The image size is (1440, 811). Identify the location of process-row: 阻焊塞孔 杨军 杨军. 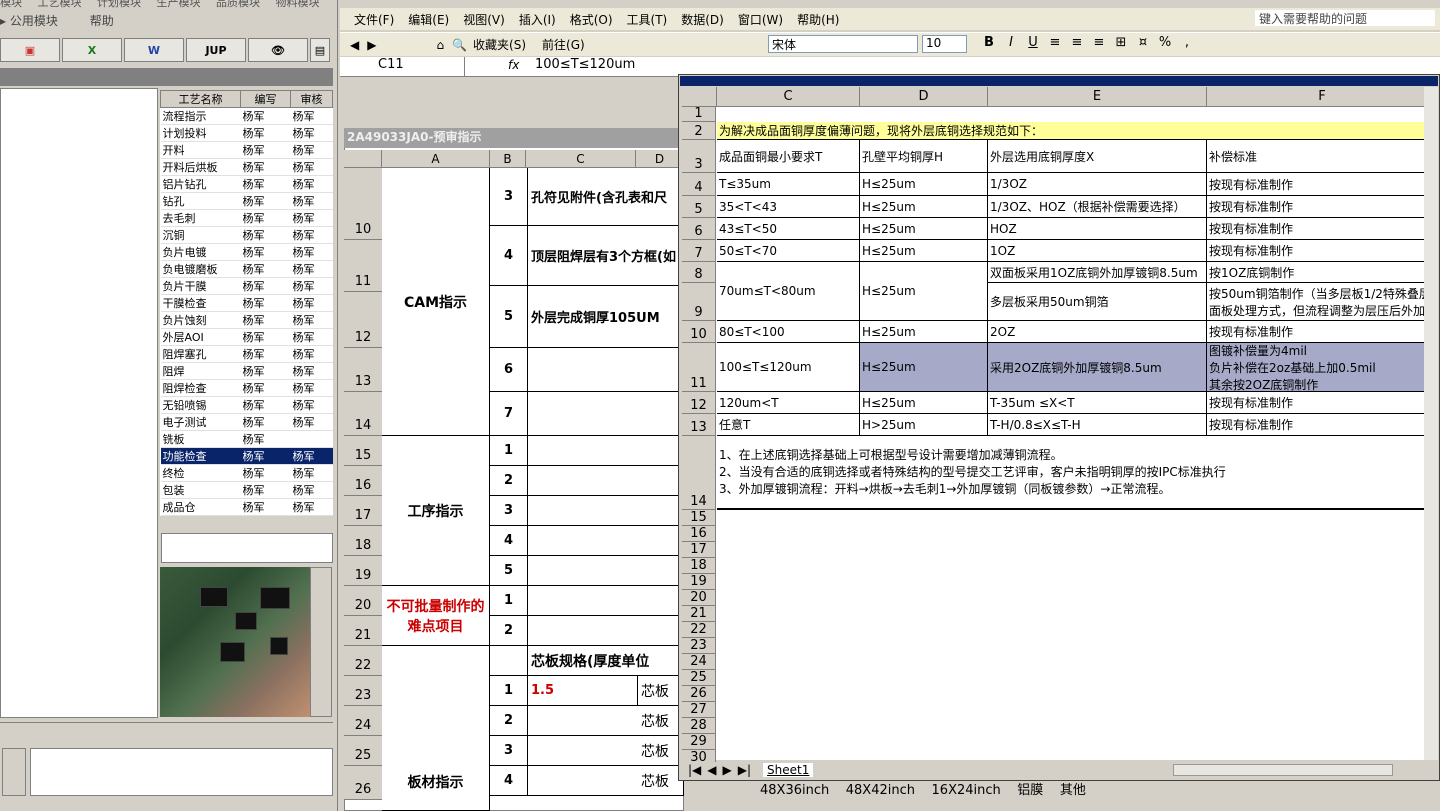
(246, 354).